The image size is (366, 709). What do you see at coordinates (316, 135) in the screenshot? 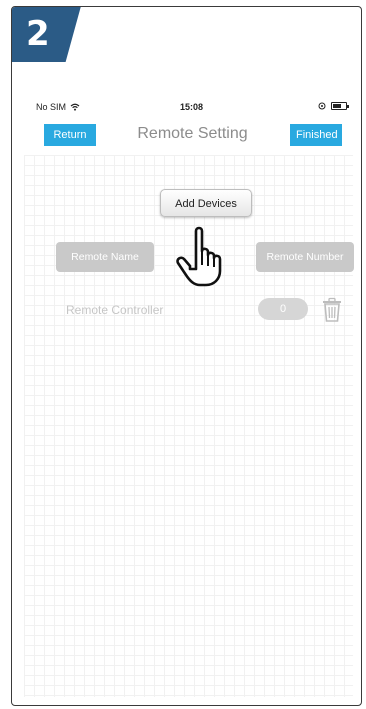
I see `finished-button: Finished` at bounding box center [316, 135].